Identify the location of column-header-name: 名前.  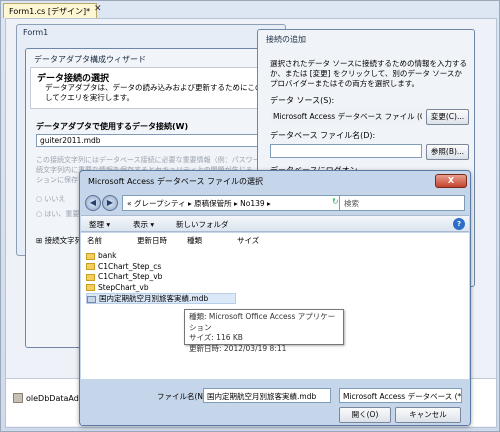
(94, 240).